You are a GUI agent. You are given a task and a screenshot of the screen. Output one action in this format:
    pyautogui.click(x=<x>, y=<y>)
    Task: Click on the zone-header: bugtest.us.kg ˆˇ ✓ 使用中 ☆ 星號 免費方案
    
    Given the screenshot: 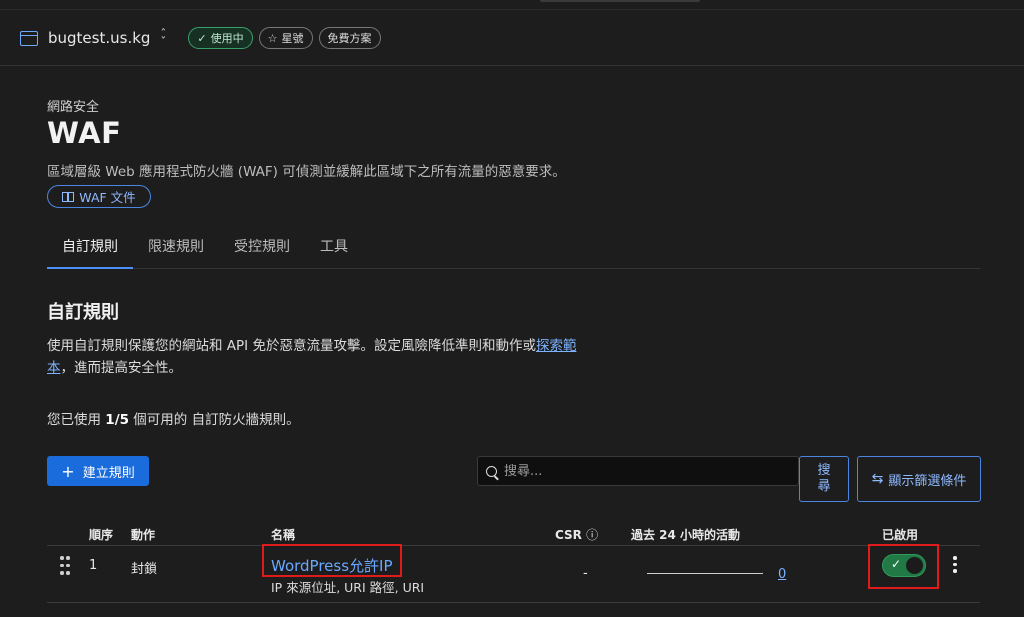 What is the action you would take?
    pyautogui.click(x=512, y=38)
    